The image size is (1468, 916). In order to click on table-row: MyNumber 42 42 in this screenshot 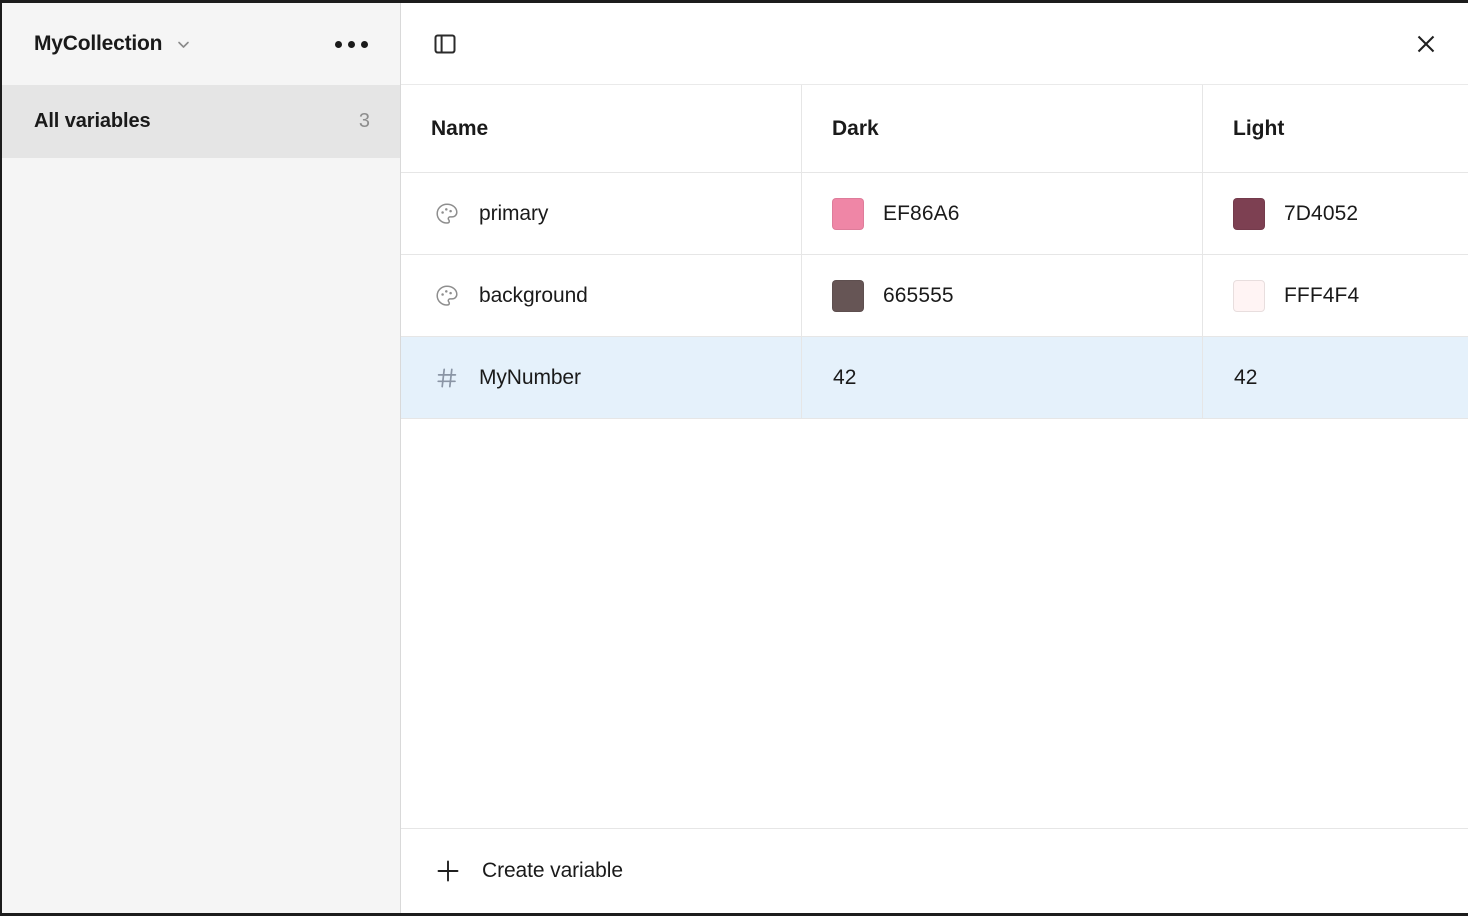, I will do `click(934, 378)`.